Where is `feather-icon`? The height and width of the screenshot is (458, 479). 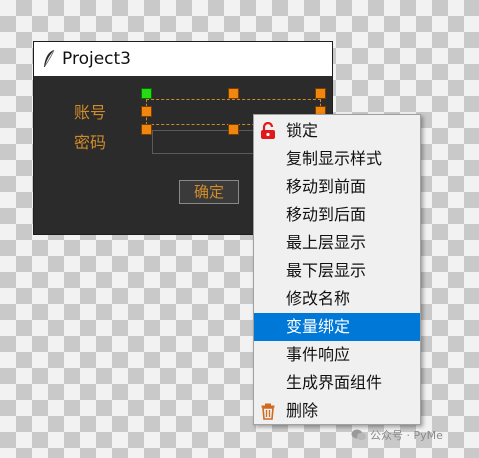
feather-icon is located at coordinates (49, 58).